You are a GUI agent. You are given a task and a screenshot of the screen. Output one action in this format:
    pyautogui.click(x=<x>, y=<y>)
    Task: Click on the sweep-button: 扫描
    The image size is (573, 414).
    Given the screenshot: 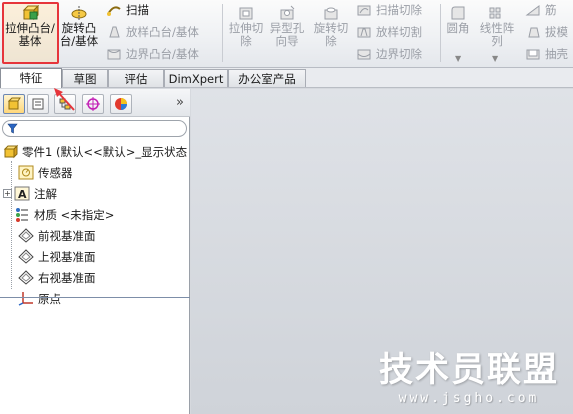 What is the action you would take?
    pyautogui.click(x=127, y=9)
    